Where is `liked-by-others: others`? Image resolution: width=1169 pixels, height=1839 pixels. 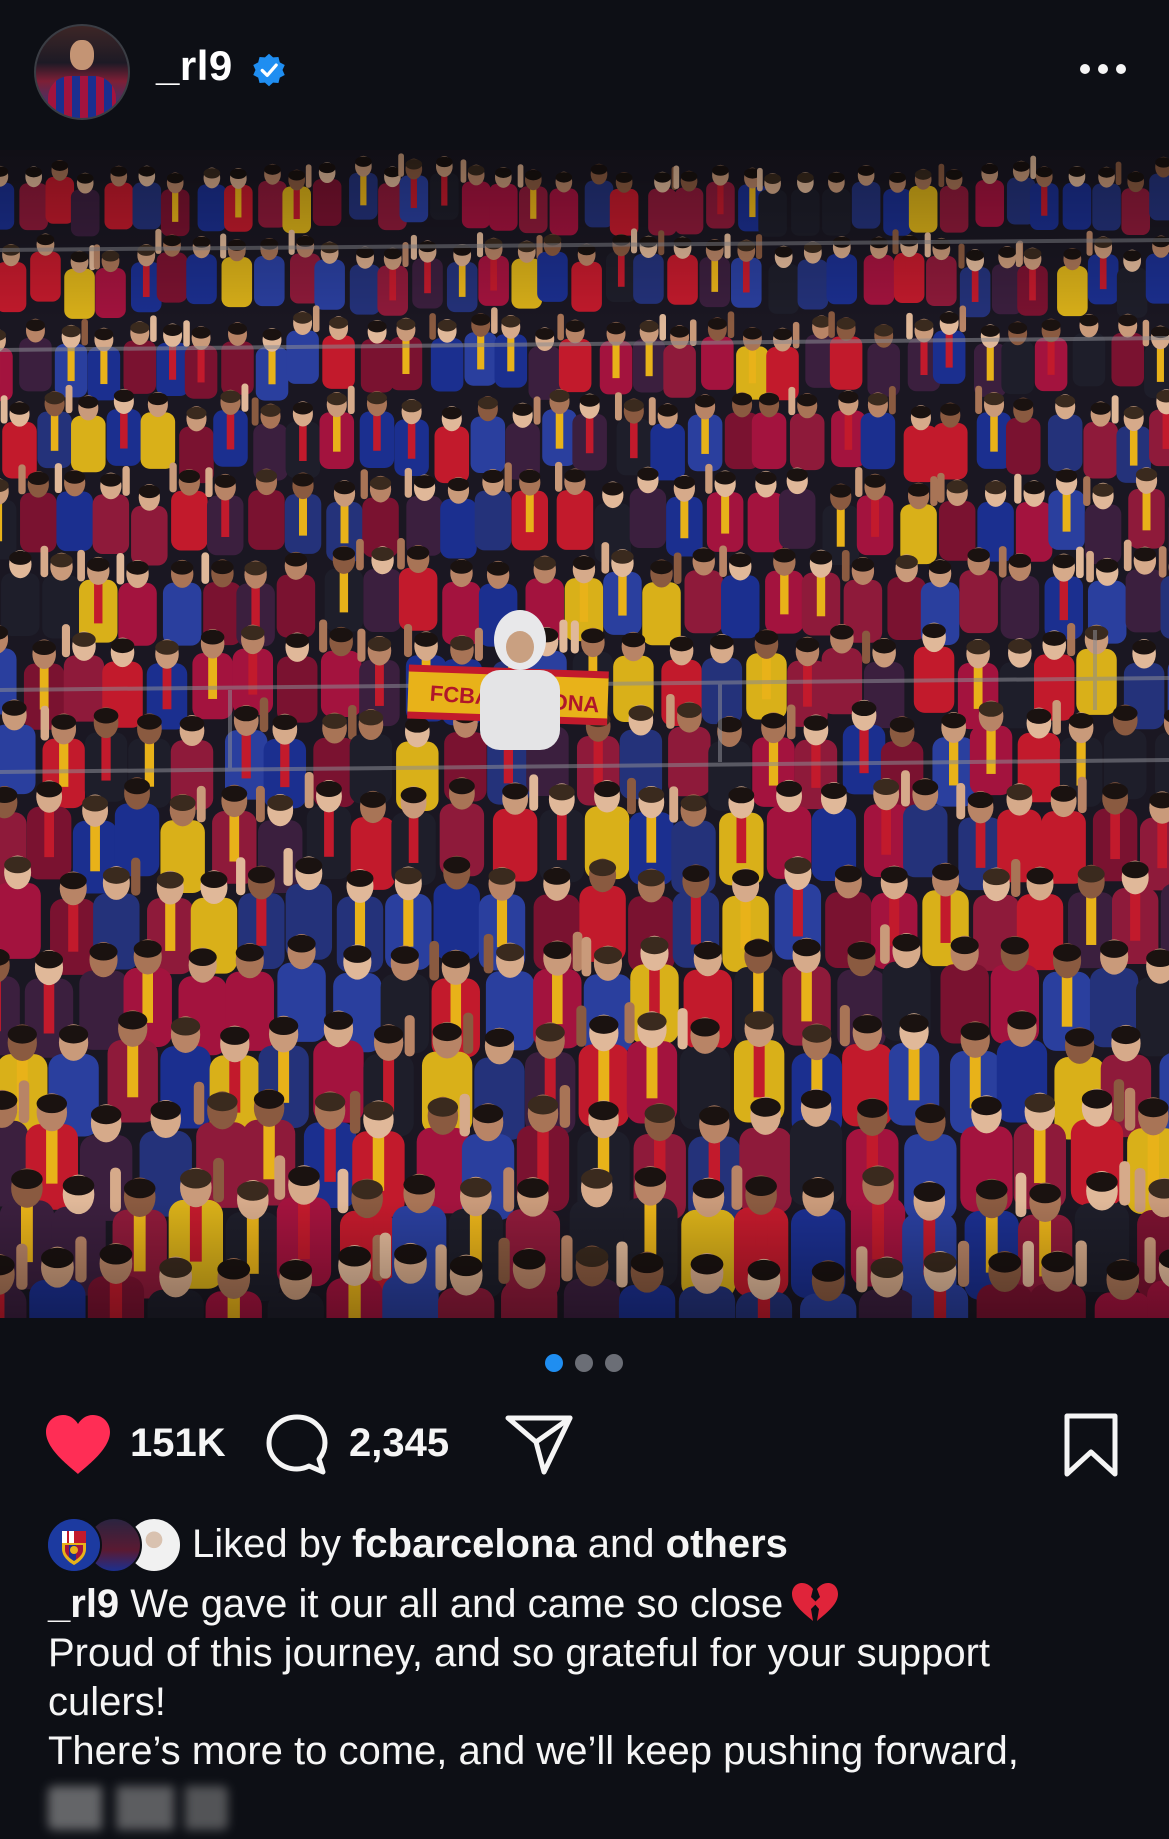
liked-by-others: others is located at coordinates (727, 1544).